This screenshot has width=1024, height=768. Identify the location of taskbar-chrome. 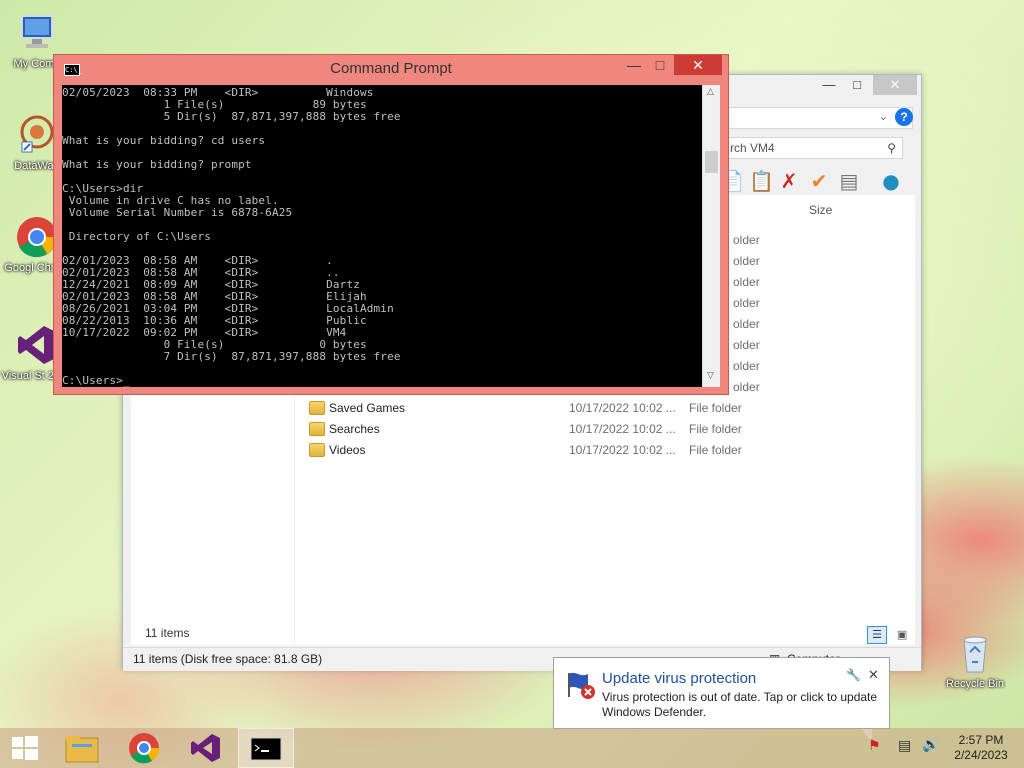
(144, 748).